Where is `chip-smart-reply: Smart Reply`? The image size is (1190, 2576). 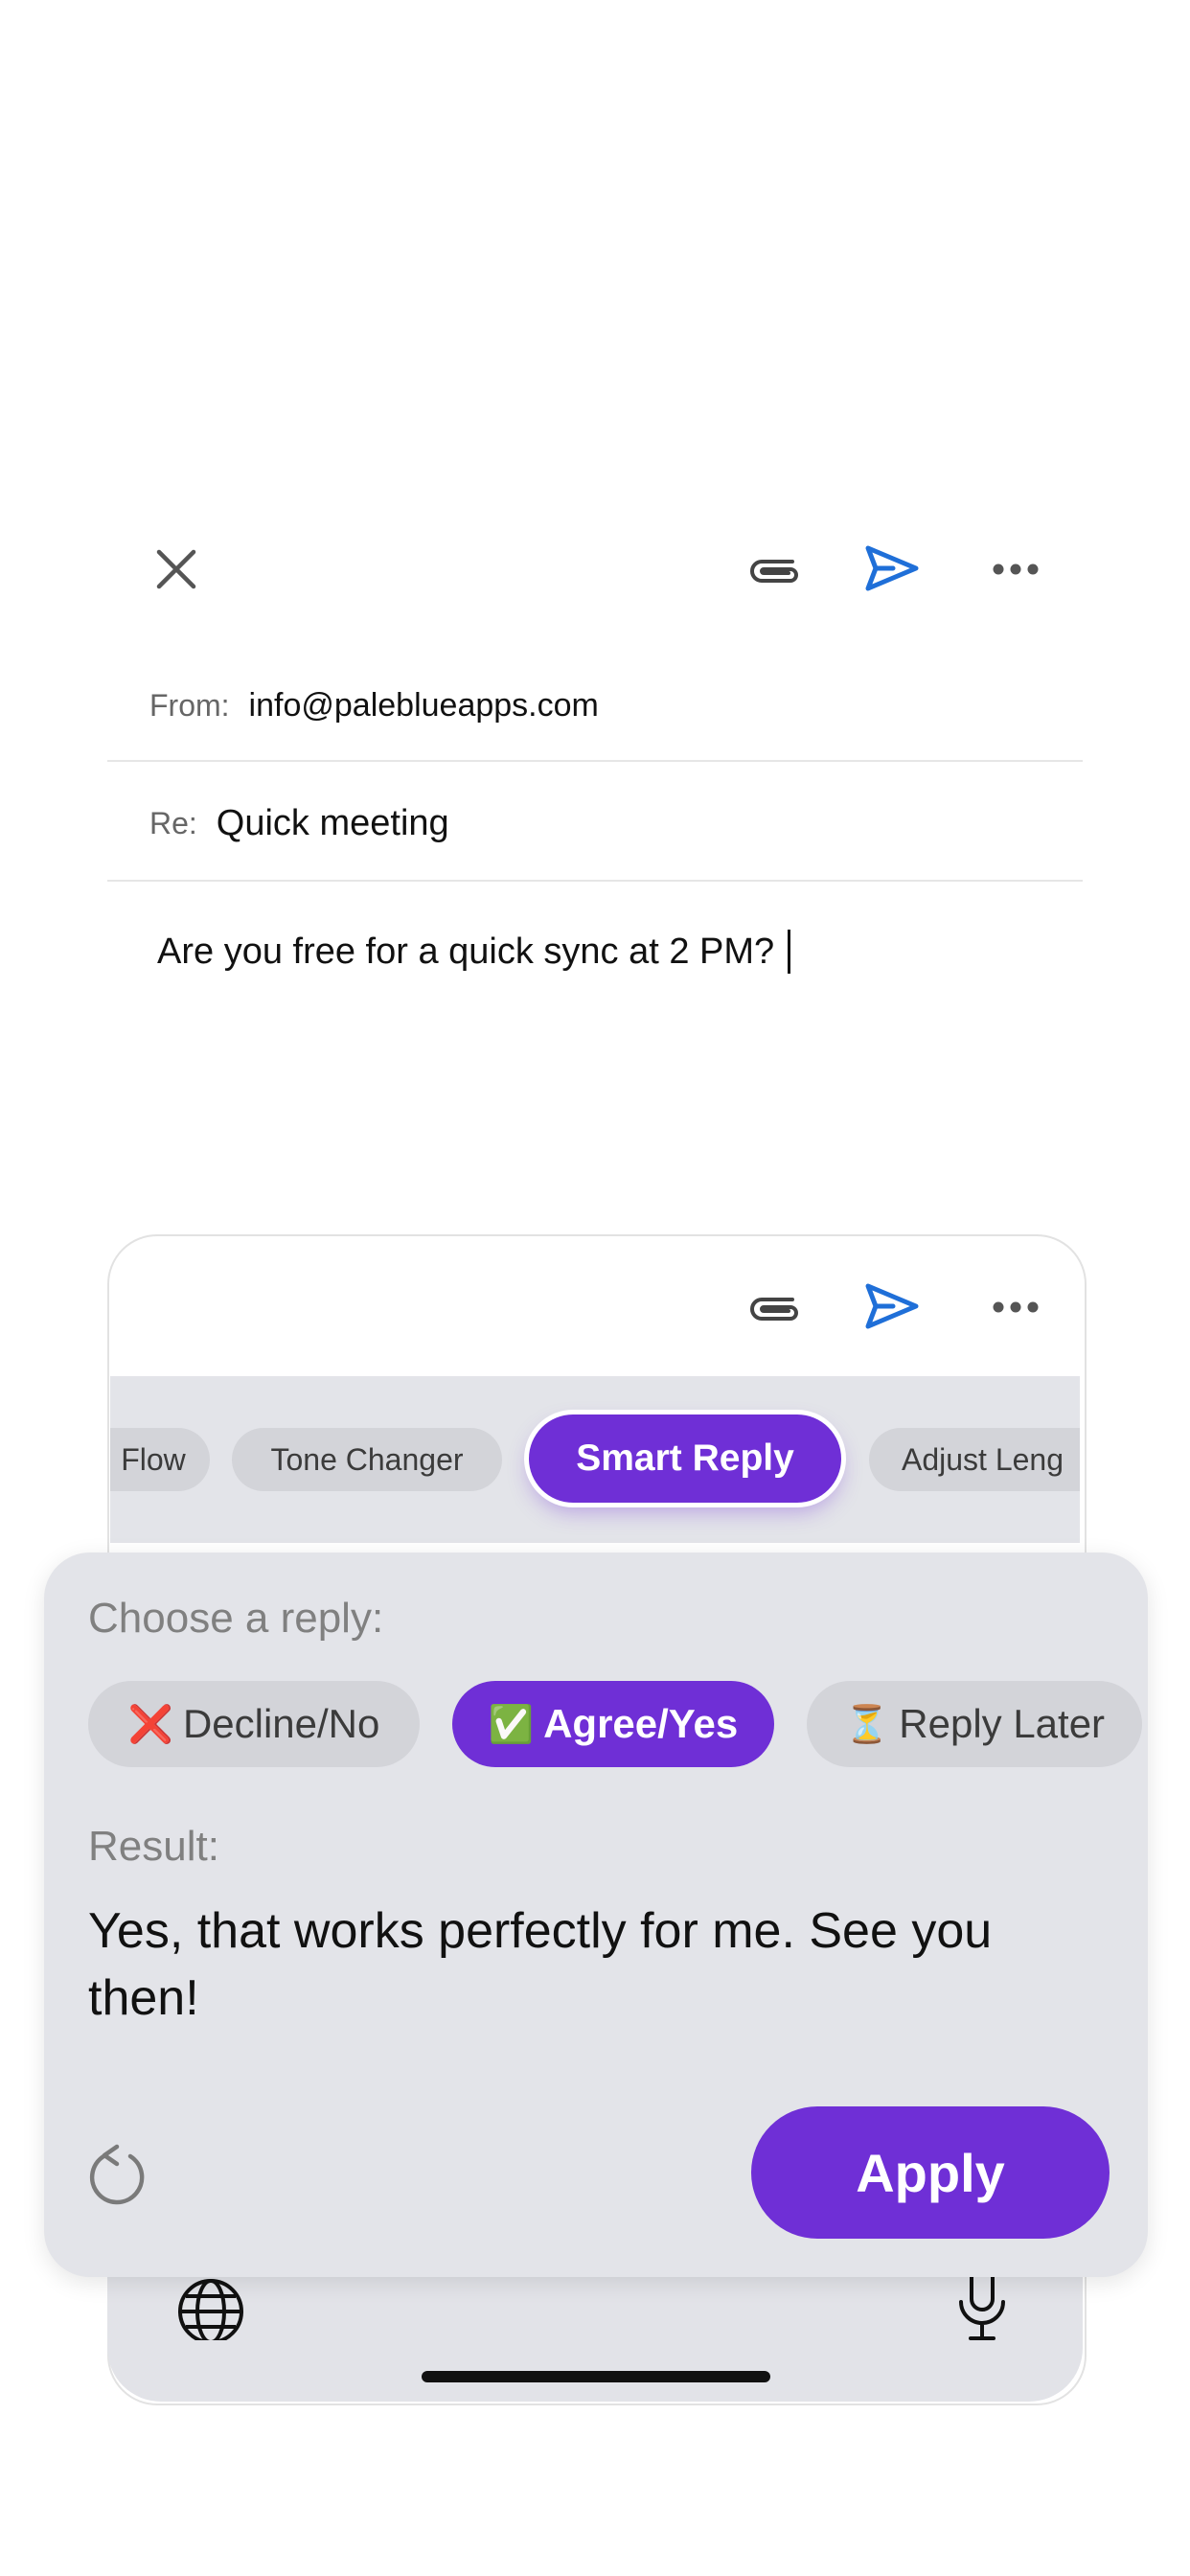
chip-smart-reply: Smart Reply is located at coordinates (685, 1458).